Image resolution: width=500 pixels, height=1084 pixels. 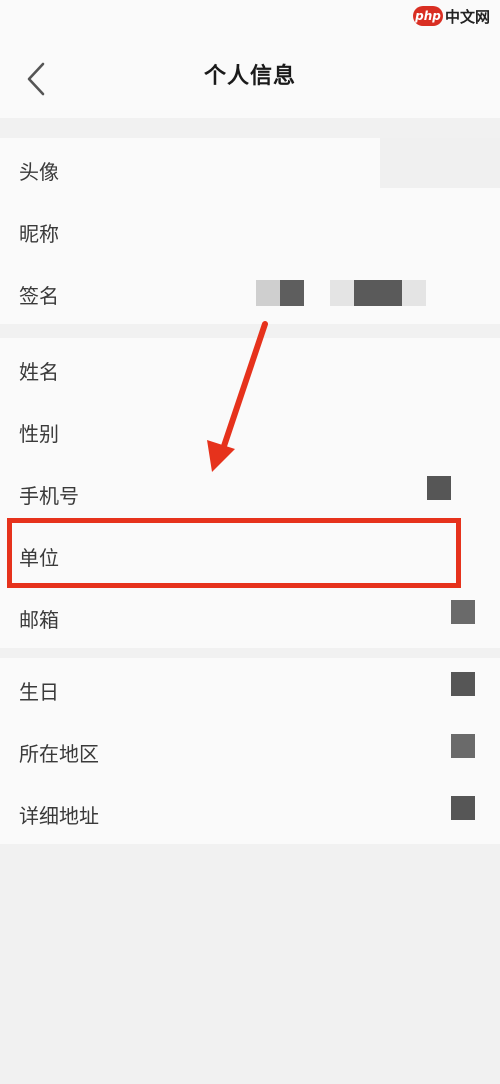 I want to click on nav-bar: 个人信息 php 中文网, so click(x=250, y=59).